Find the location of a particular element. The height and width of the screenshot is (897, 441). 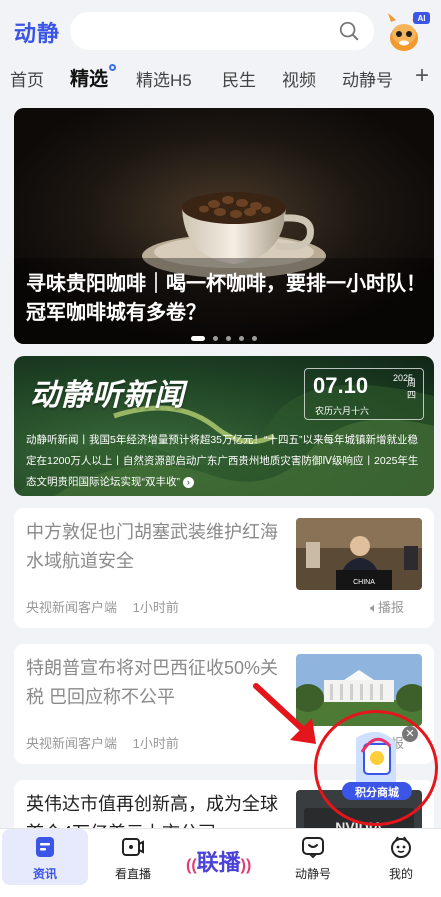

nav-live: 看直播 is located at coordinates (133, 857).